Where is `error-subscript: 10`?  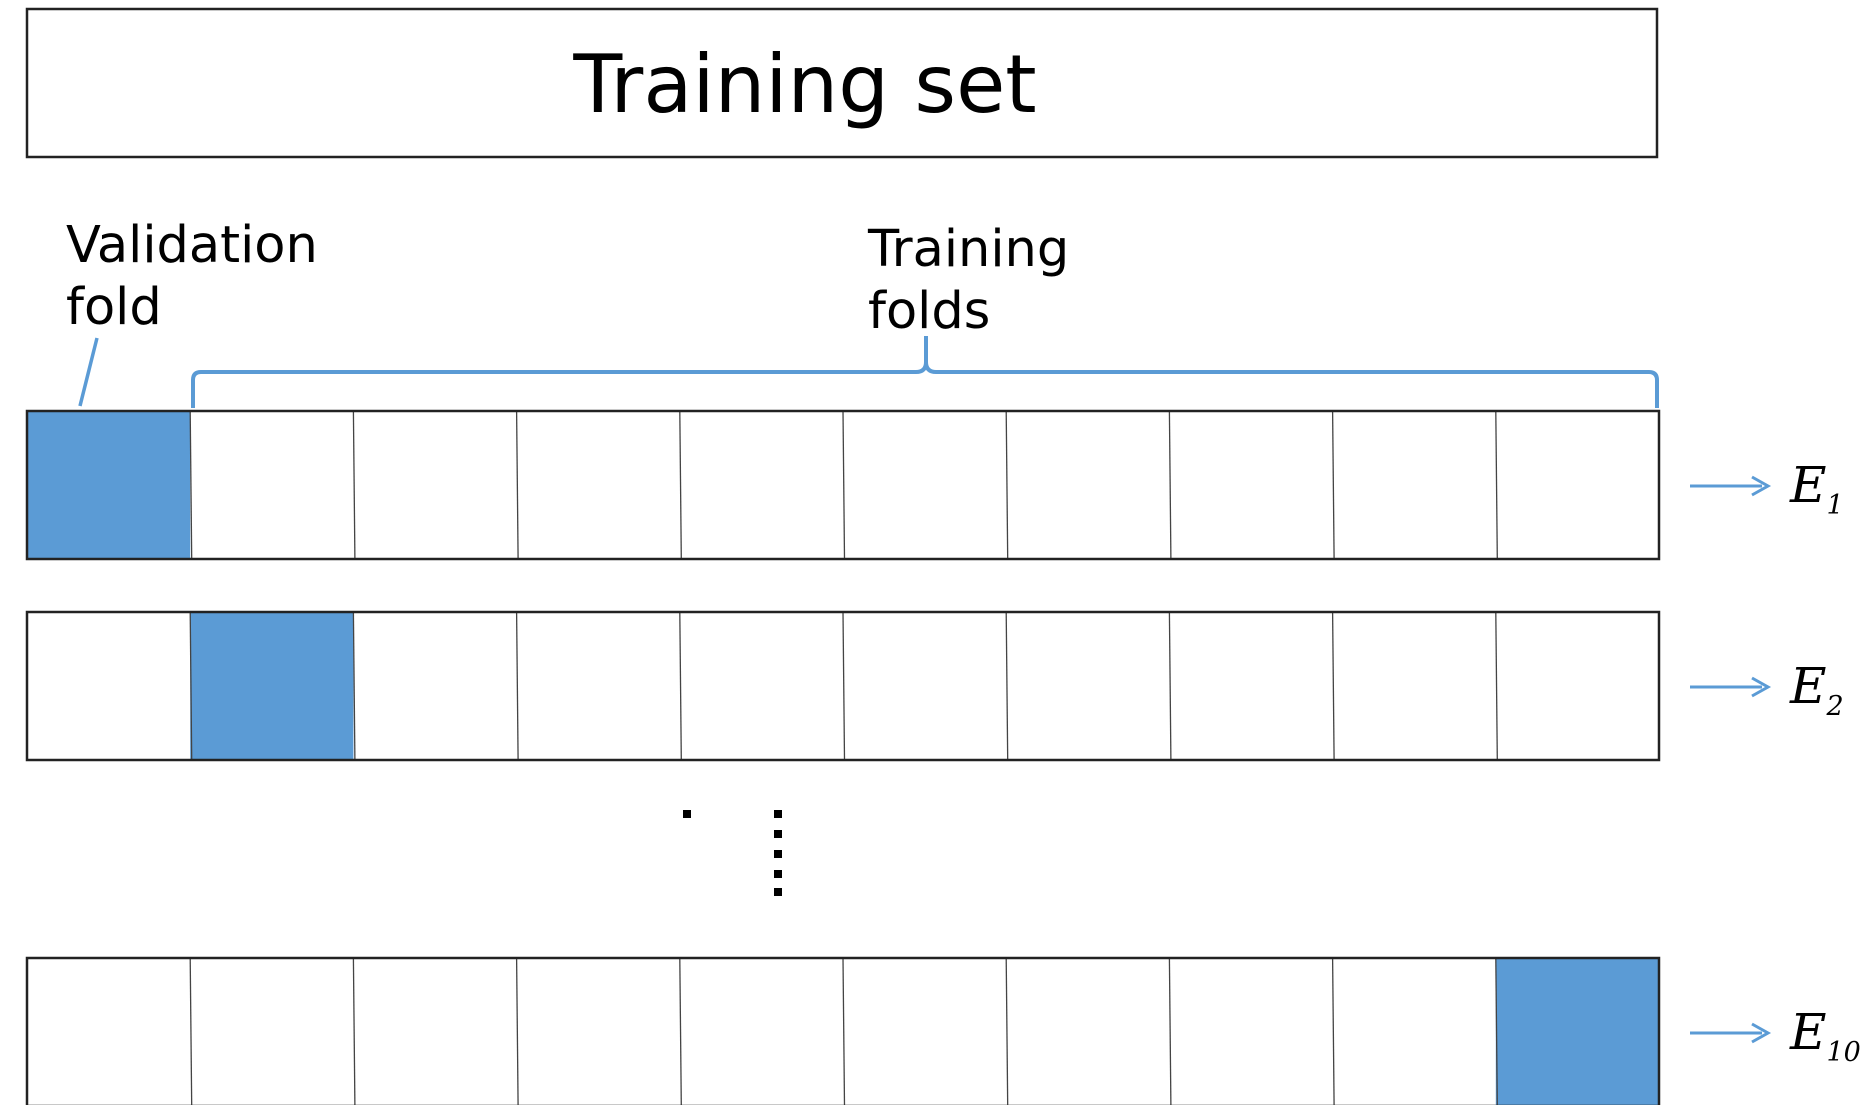 error-subscript: 10 is located at coordinates (1843, 1052).